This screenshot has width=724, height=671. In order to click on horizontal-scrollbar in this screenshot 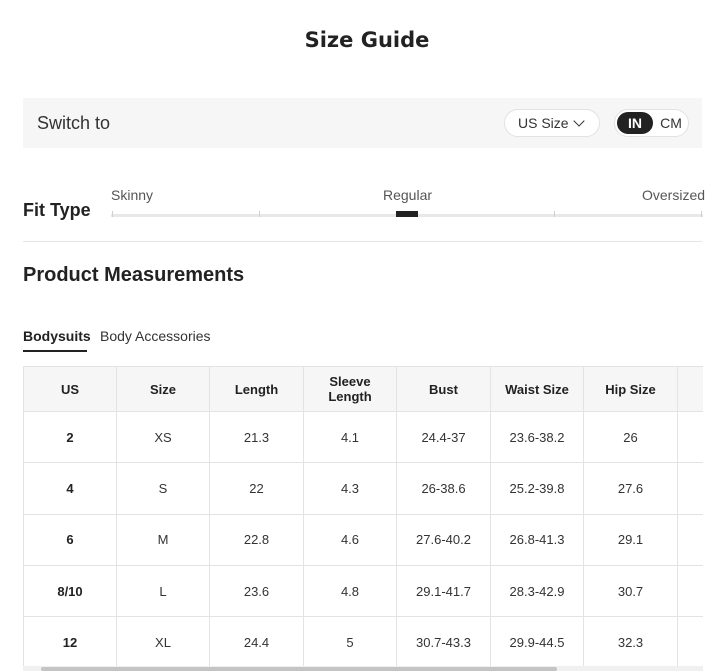, I will do `click(363, 668)`.